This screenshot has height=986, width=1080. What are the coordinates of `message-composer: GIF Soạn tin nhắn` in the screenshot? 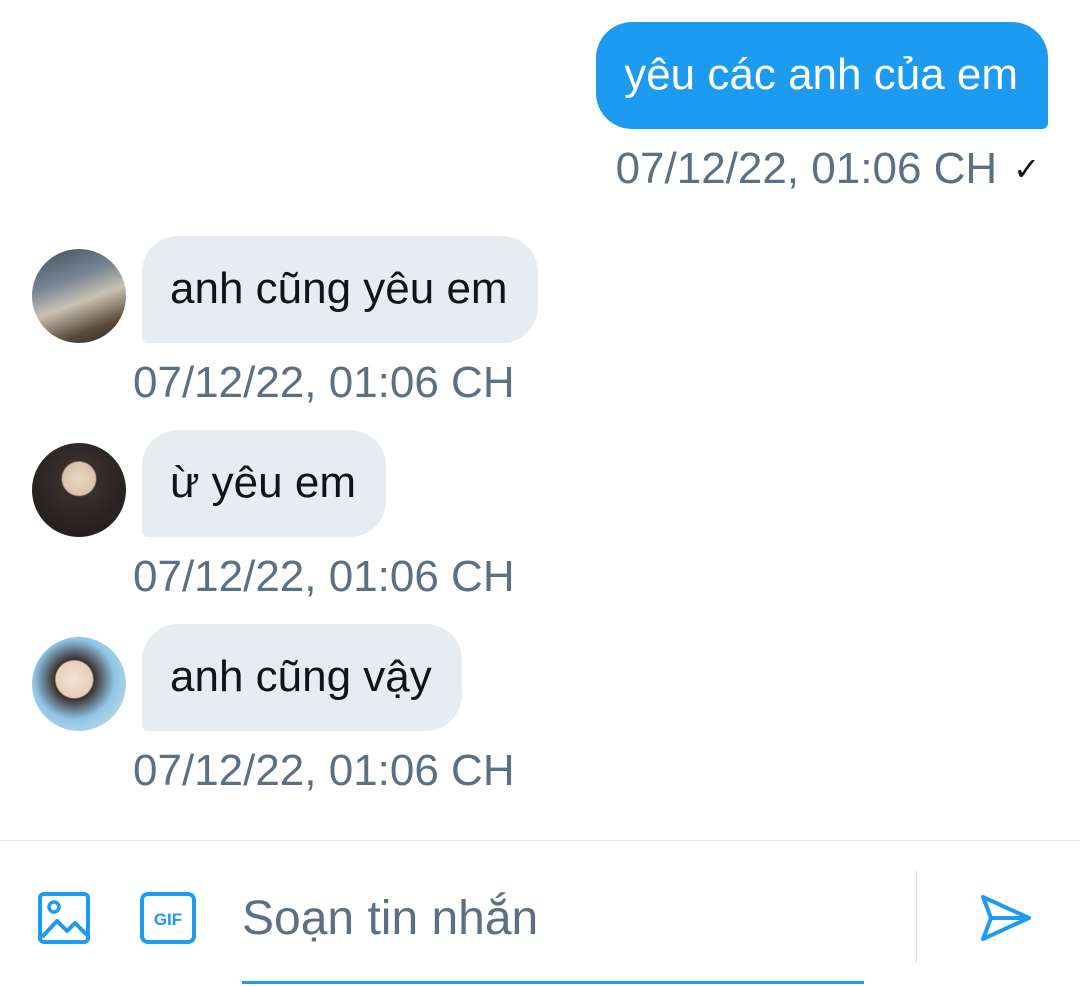 It's located at (540, 913).